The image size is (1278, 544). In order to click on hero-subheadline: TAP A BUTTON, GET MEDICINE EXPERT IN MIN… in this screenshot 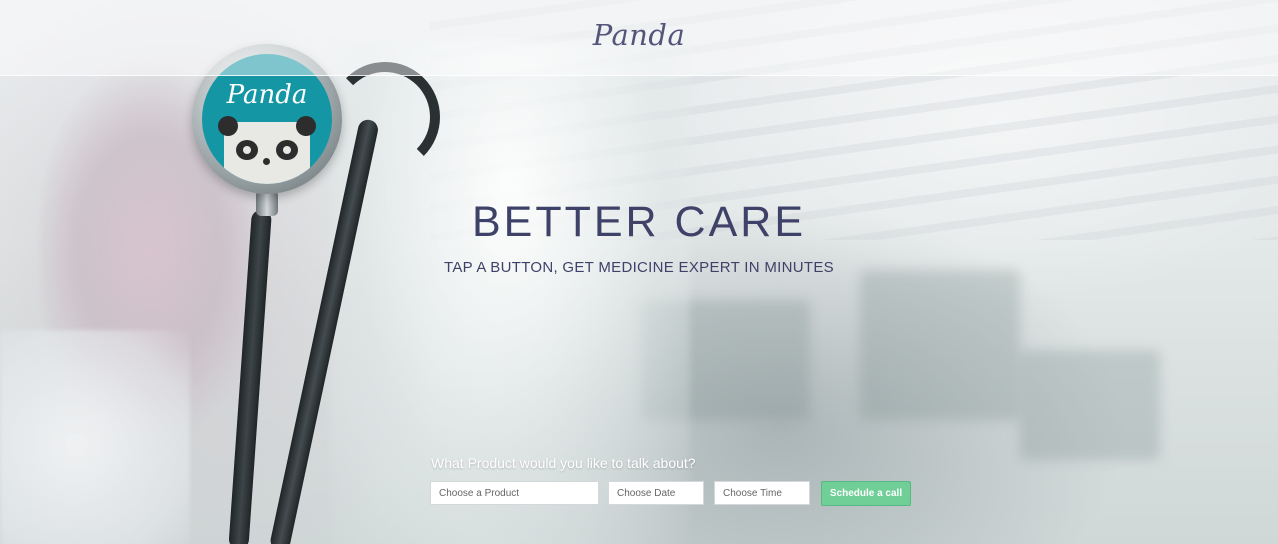, I will do `click(639, 267)`.